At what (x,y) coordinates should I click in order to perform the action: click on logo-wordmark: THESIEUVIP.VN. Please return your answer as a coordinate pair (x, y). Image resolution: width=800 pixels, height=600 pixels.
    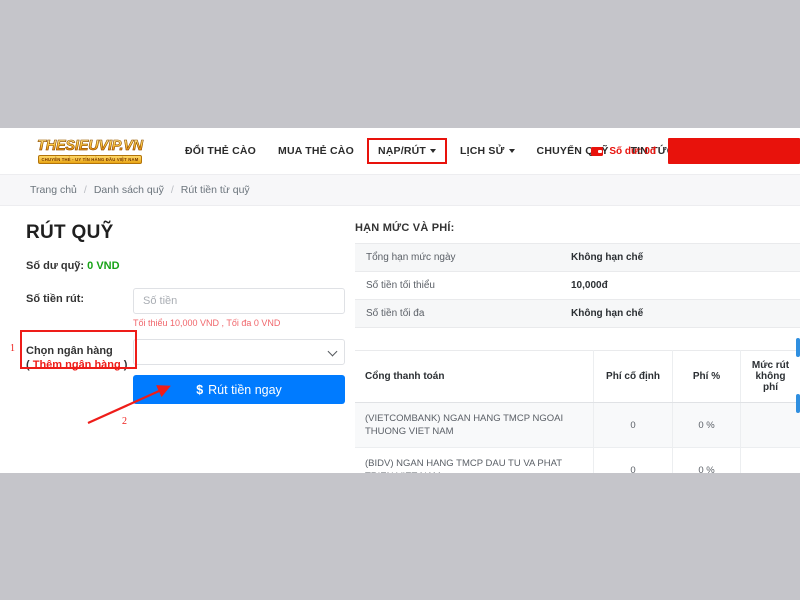
    Looking at the image, I should click on (90, 145).